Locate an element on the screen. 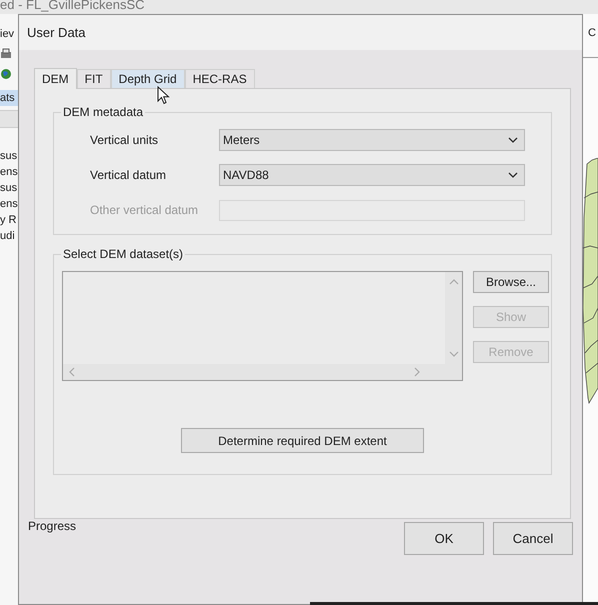 Image resolution: width=598 pixels, height=605 pixels. tab: FIT is located at coordinates (93, 78).